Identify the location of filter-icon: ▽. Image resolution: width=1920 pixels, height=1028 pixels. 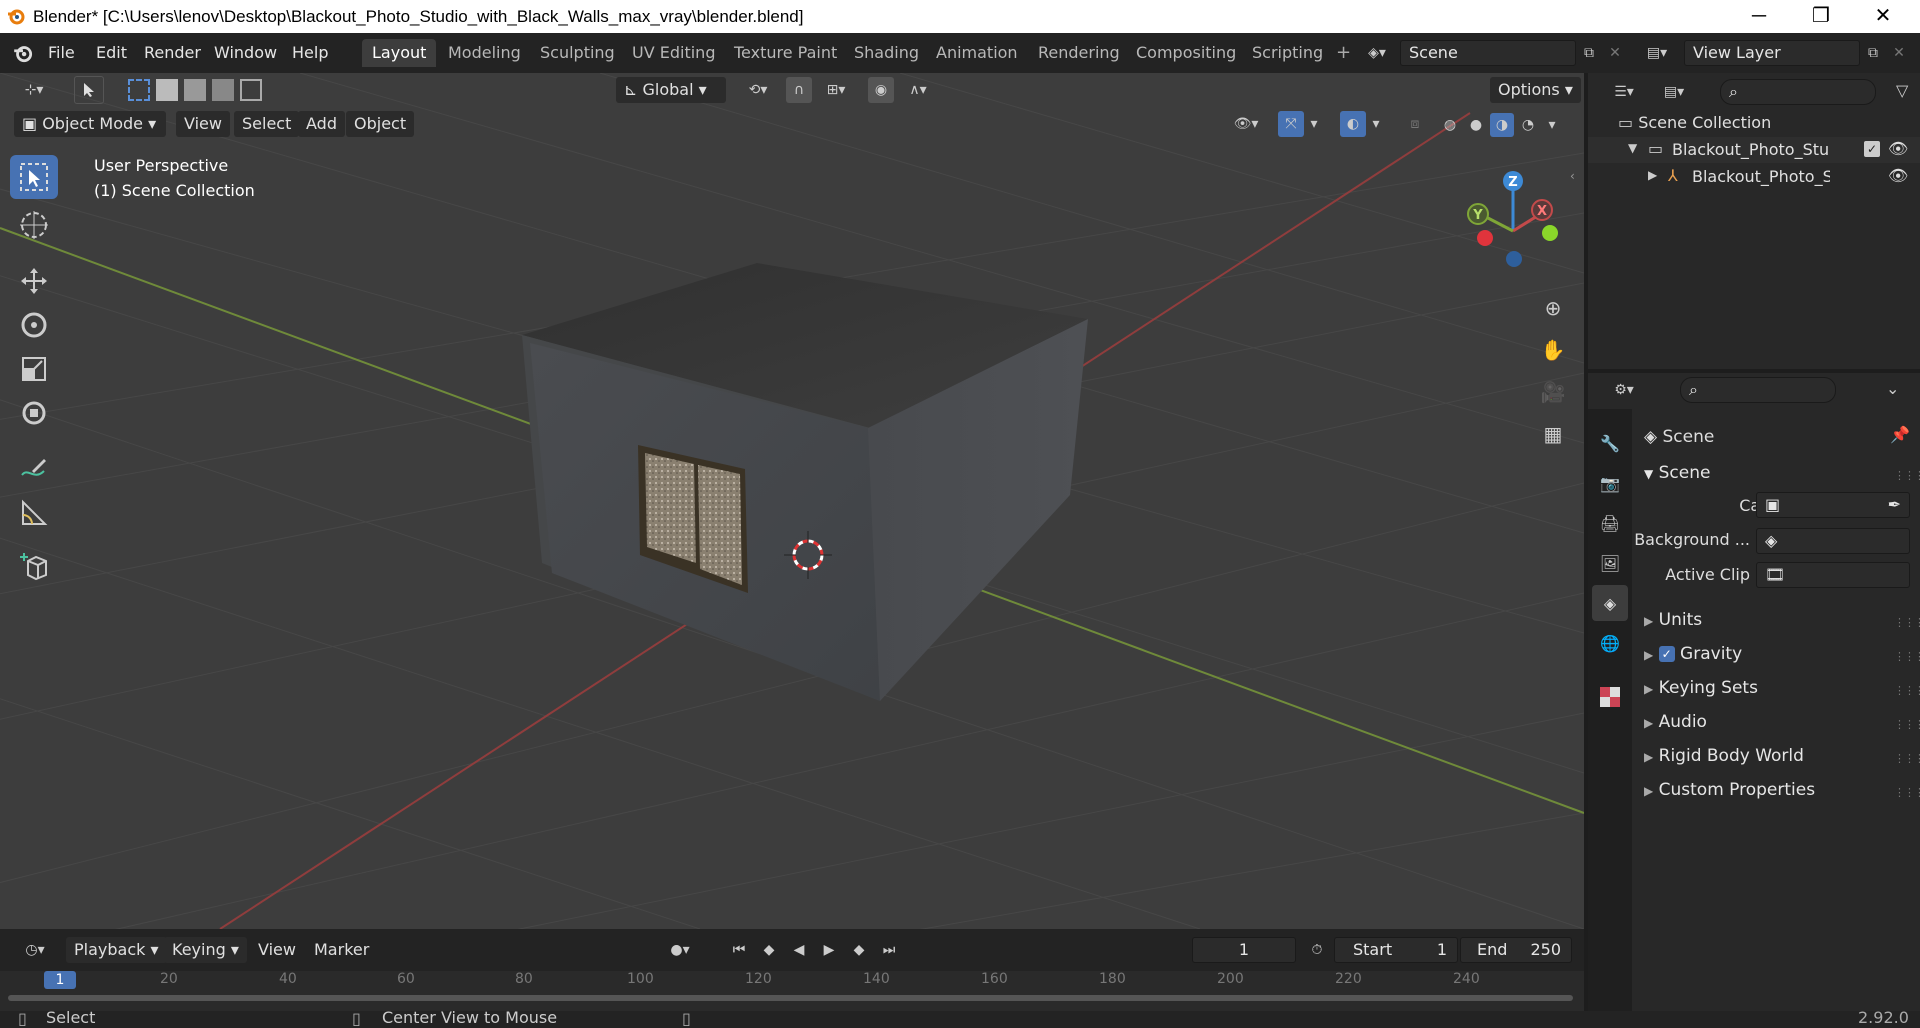
(1902, 90).